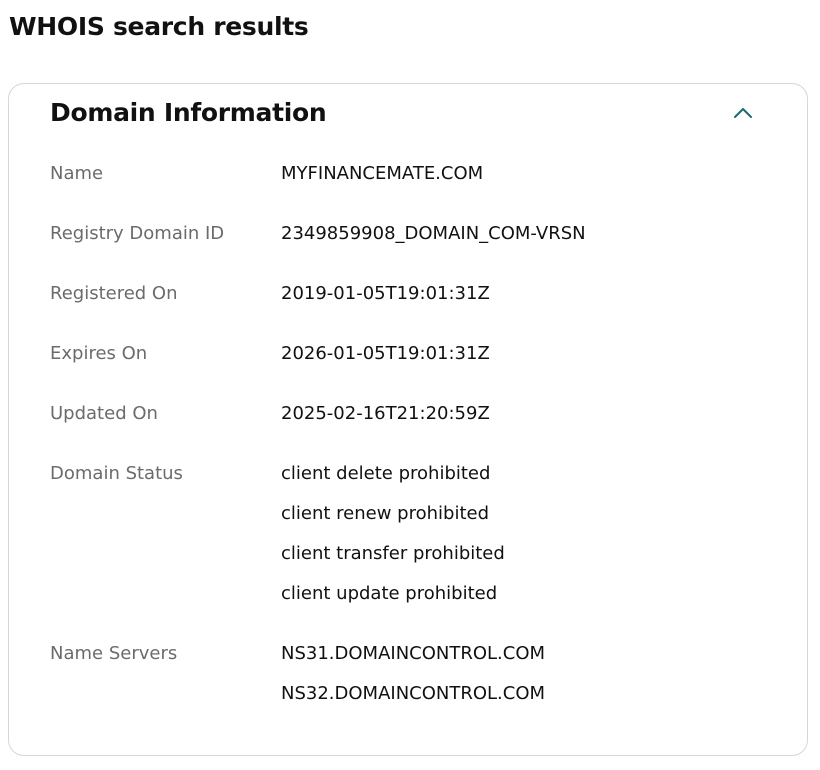  I want to click on info-values: 2349859908_DOMAIN_COM-VRSN, so click(525, 234).